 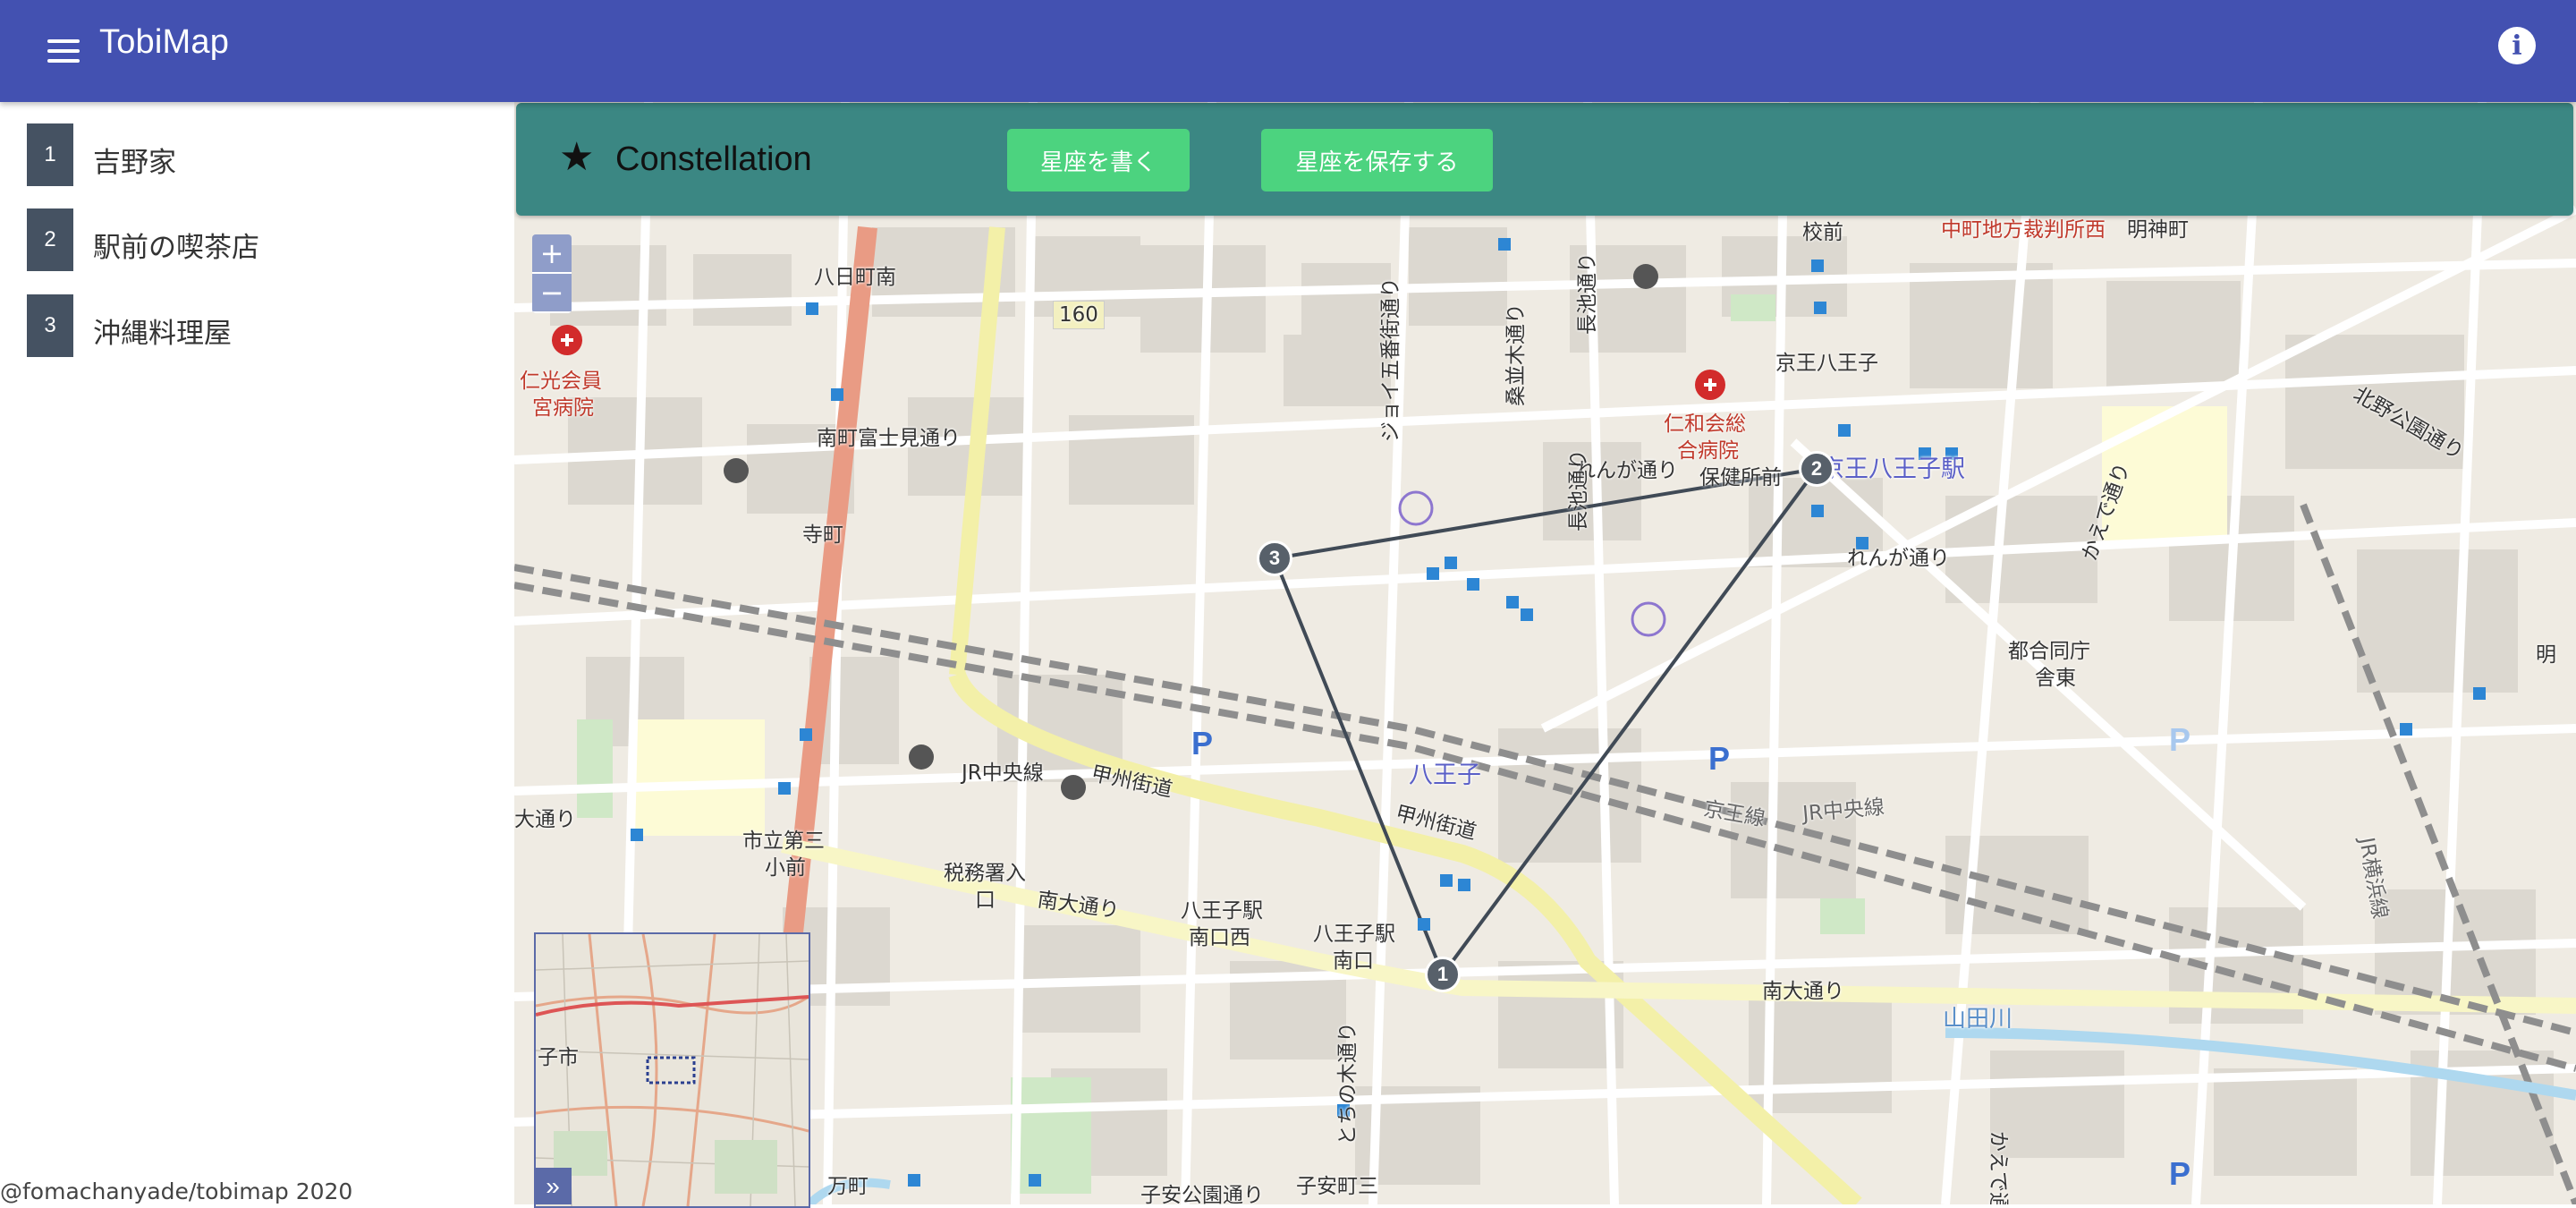 I want to click on map-label: 京王八王子, so click(x=1826, y=363).